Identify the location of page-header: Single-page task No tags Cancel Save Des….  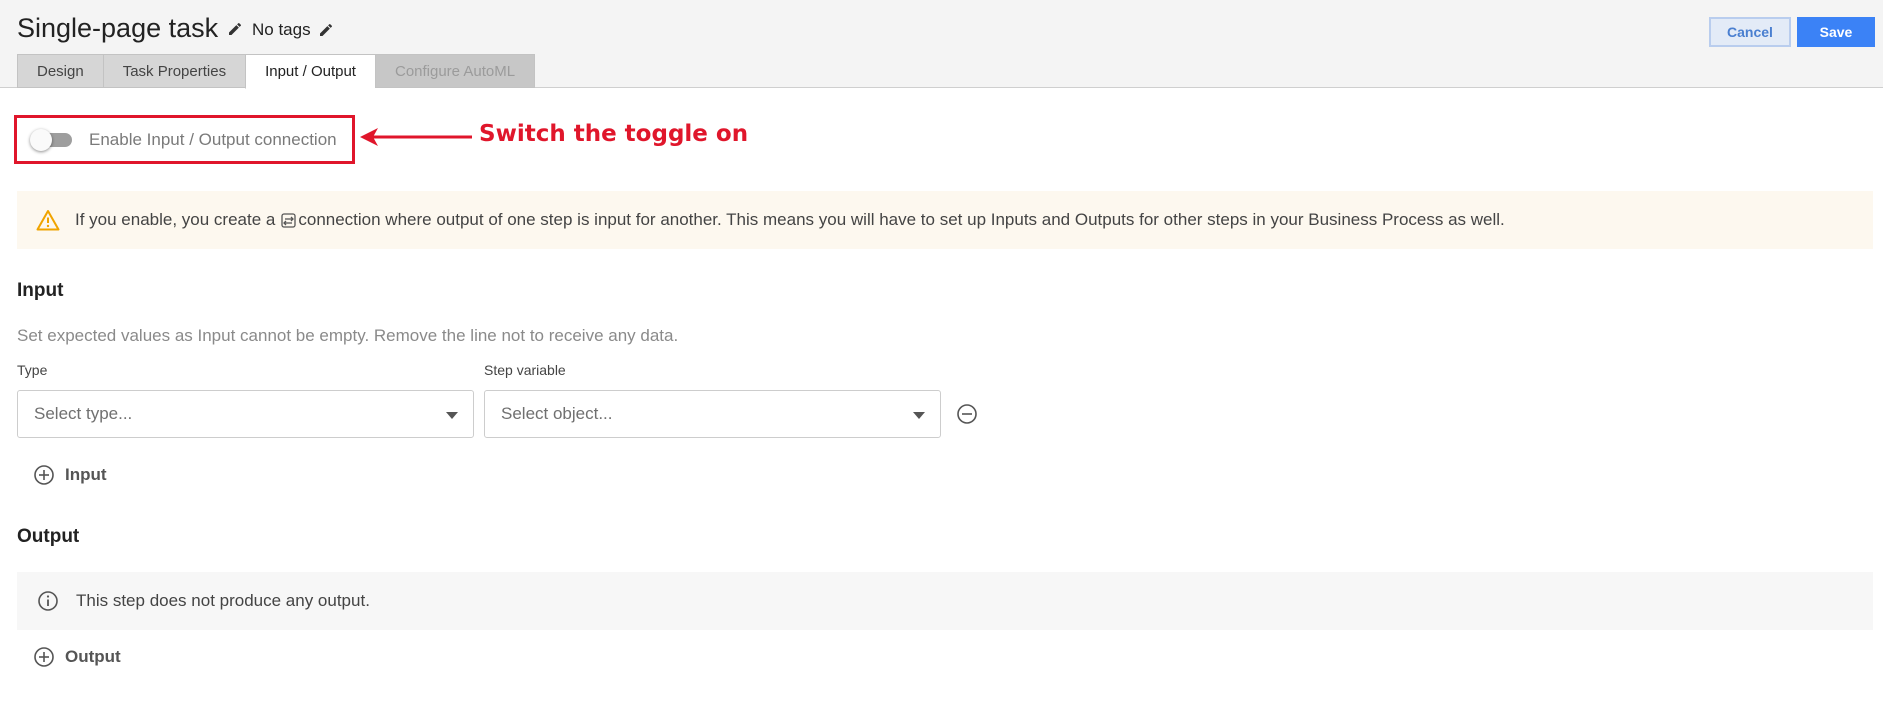
(941, 44).